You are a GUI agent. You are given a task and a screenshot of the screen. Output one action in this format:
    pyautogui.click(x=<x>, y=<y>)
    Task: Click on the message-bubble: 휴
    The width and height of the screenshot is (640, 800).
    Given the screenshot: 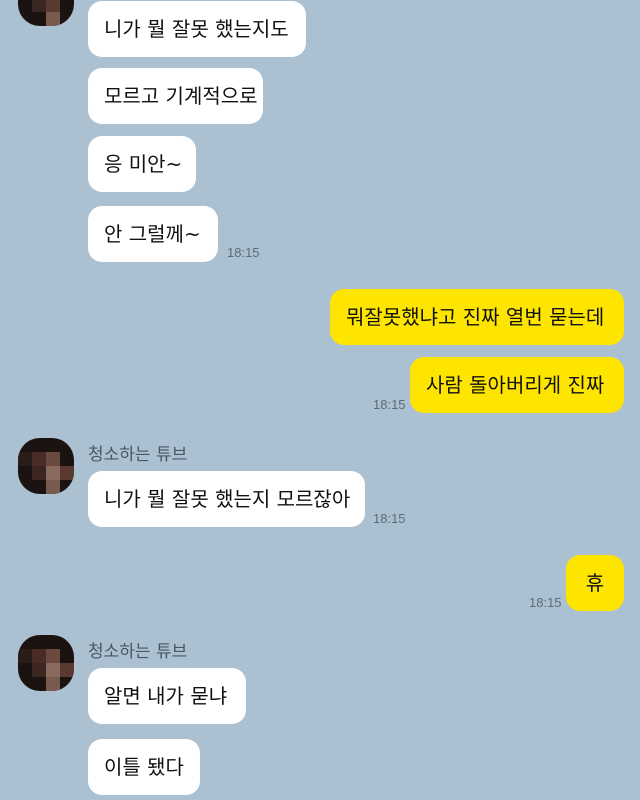 What is the action you would take?
    pyautogui.click(x=595, y=583)
    